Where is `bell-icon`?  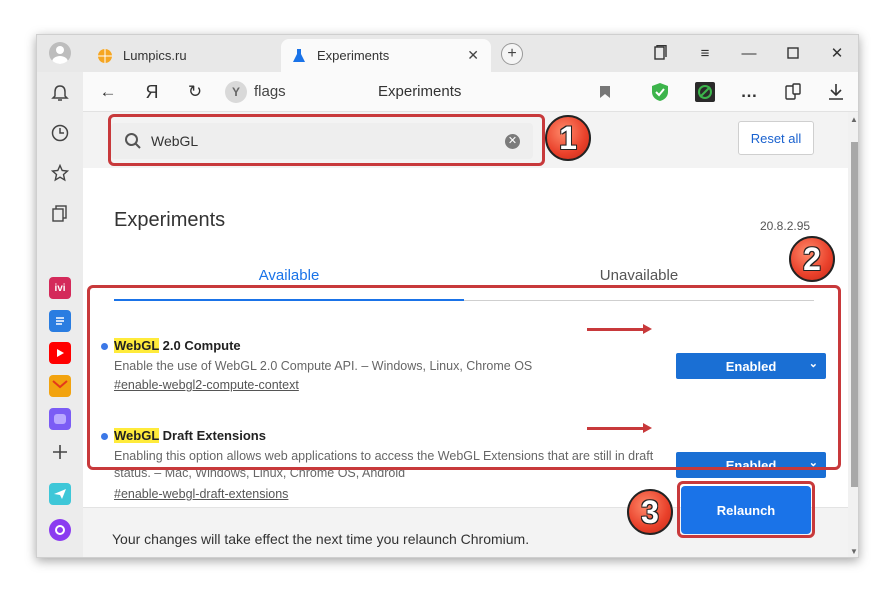 bell-icon is located at coordinates (60, 93).